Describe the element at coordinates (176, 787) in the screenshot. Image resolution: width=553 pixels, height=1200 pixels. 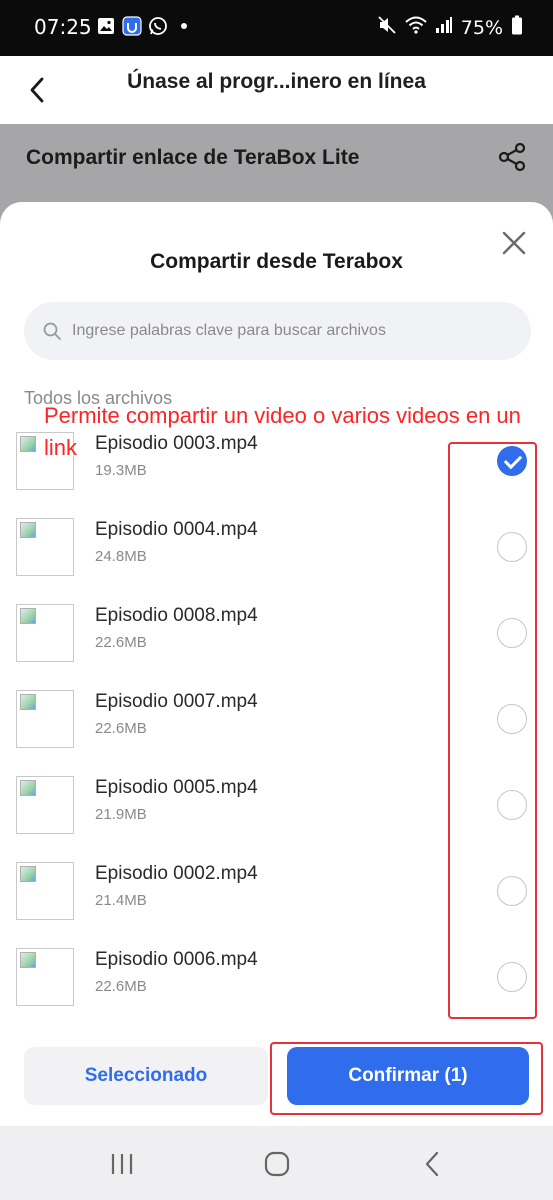
I see `file-name: Episodio 0005.mp4` at that location.